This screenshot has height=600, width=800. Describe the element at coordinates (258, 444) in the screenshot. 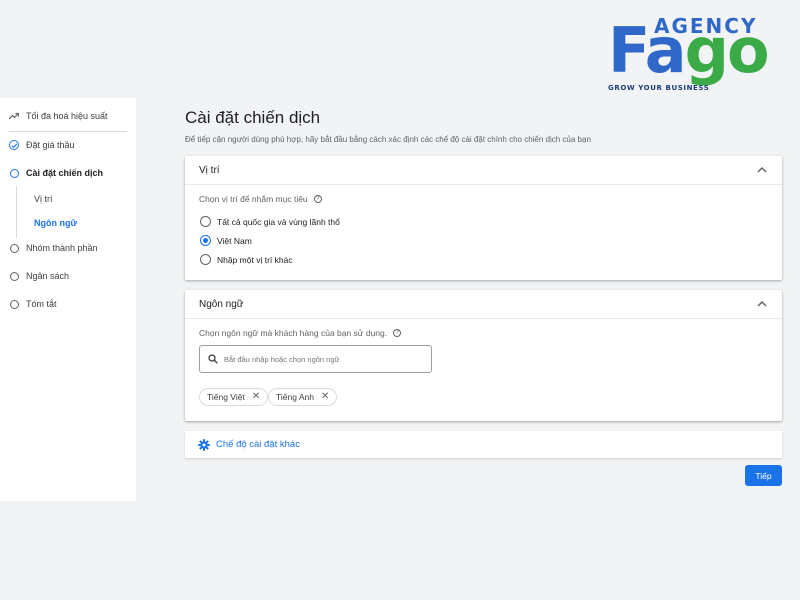

I see `more-settings-label: Chế độ cài đặt khác` at that location.